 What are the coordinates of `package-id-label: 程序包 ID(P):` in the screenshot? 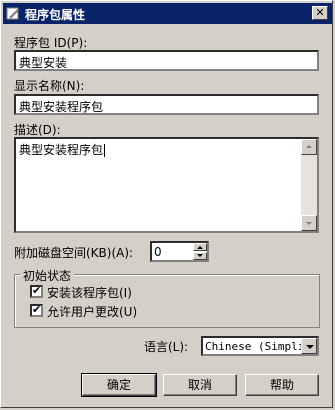 It's located at (51, 43).